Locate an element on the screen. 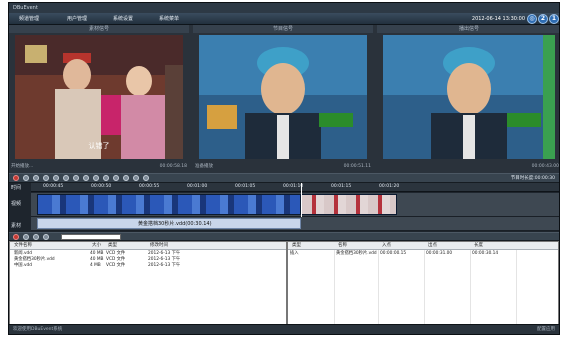 Image resolution: width=566 pixels, height=337 pixels. playlist-type: 插入 is located at coordinates (294, 253).